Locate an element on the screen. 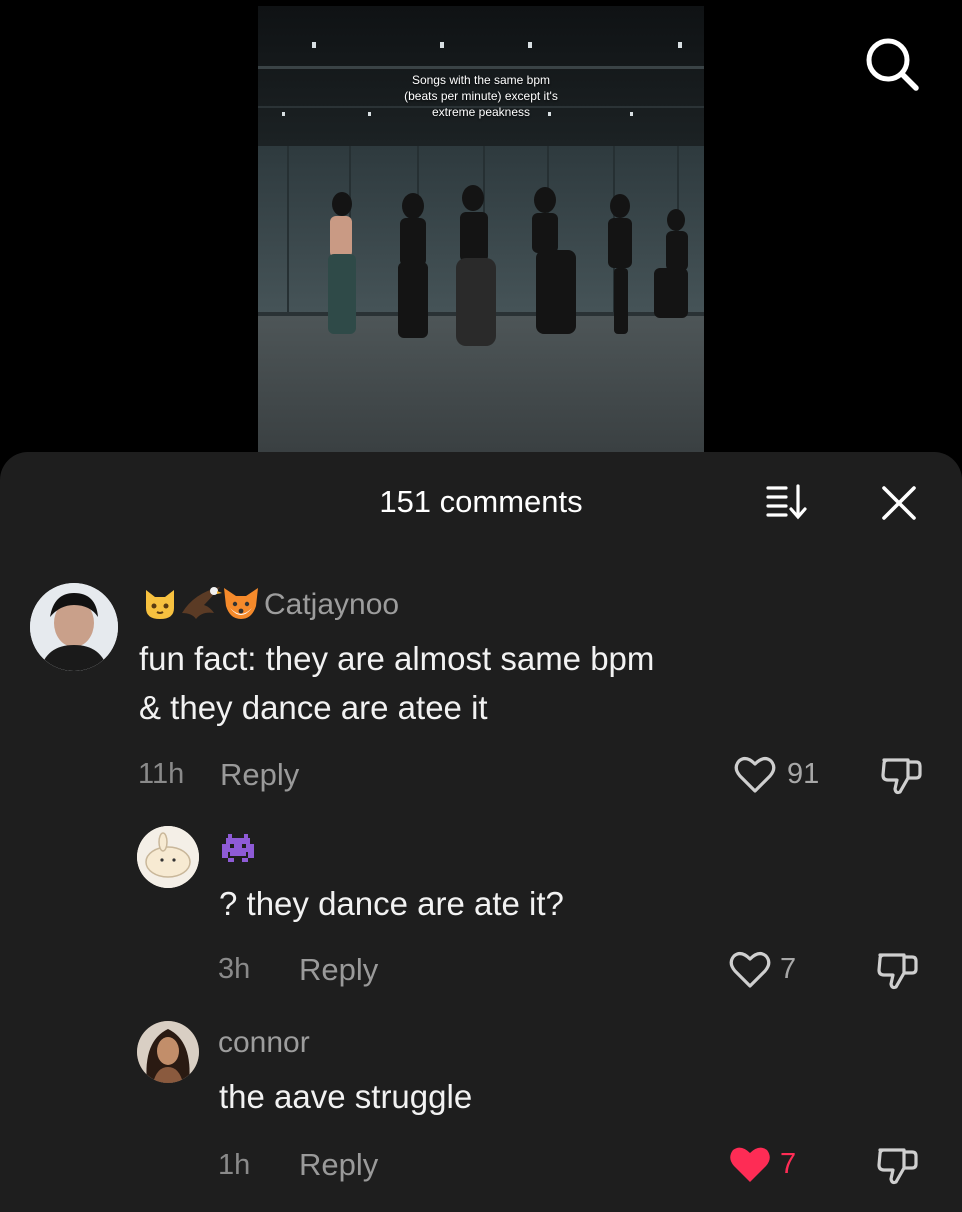 The height and width of the screenshot is (1212, 962). search-button is located at coordinates (892, 64).